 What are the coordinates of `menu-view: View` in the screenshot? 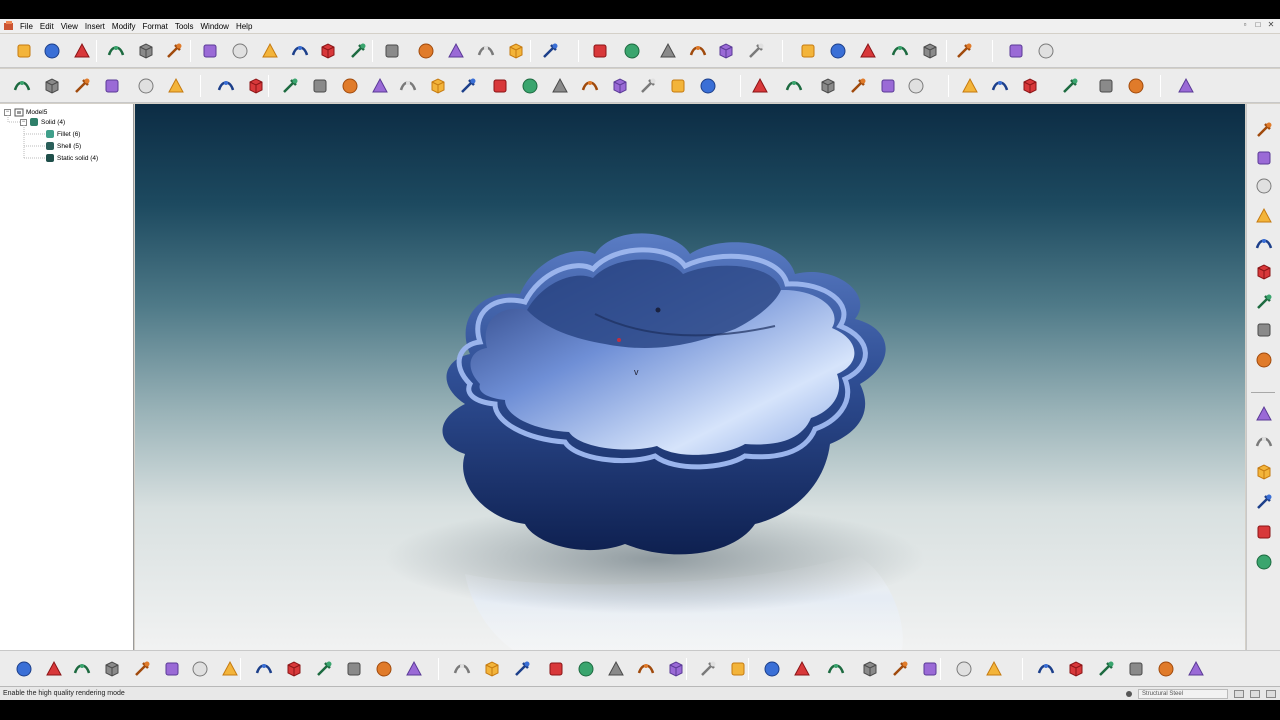 It's located at (69, 26).